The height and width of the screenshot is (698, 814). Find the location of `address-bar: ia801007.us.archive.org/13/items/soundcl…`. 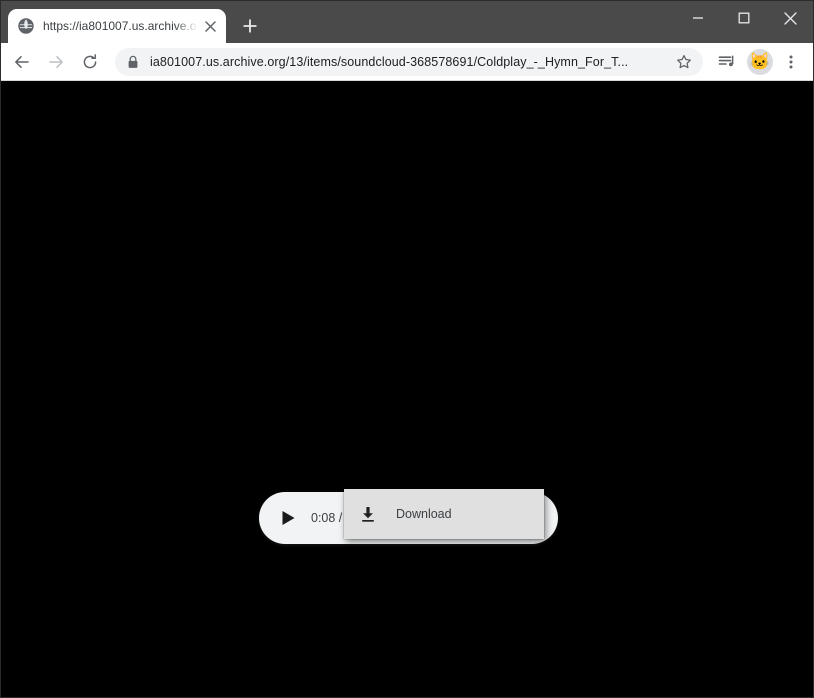

address-bar: ia801007.us.archive.org/13/items/soundcl… is located at coordinates (409, 61).